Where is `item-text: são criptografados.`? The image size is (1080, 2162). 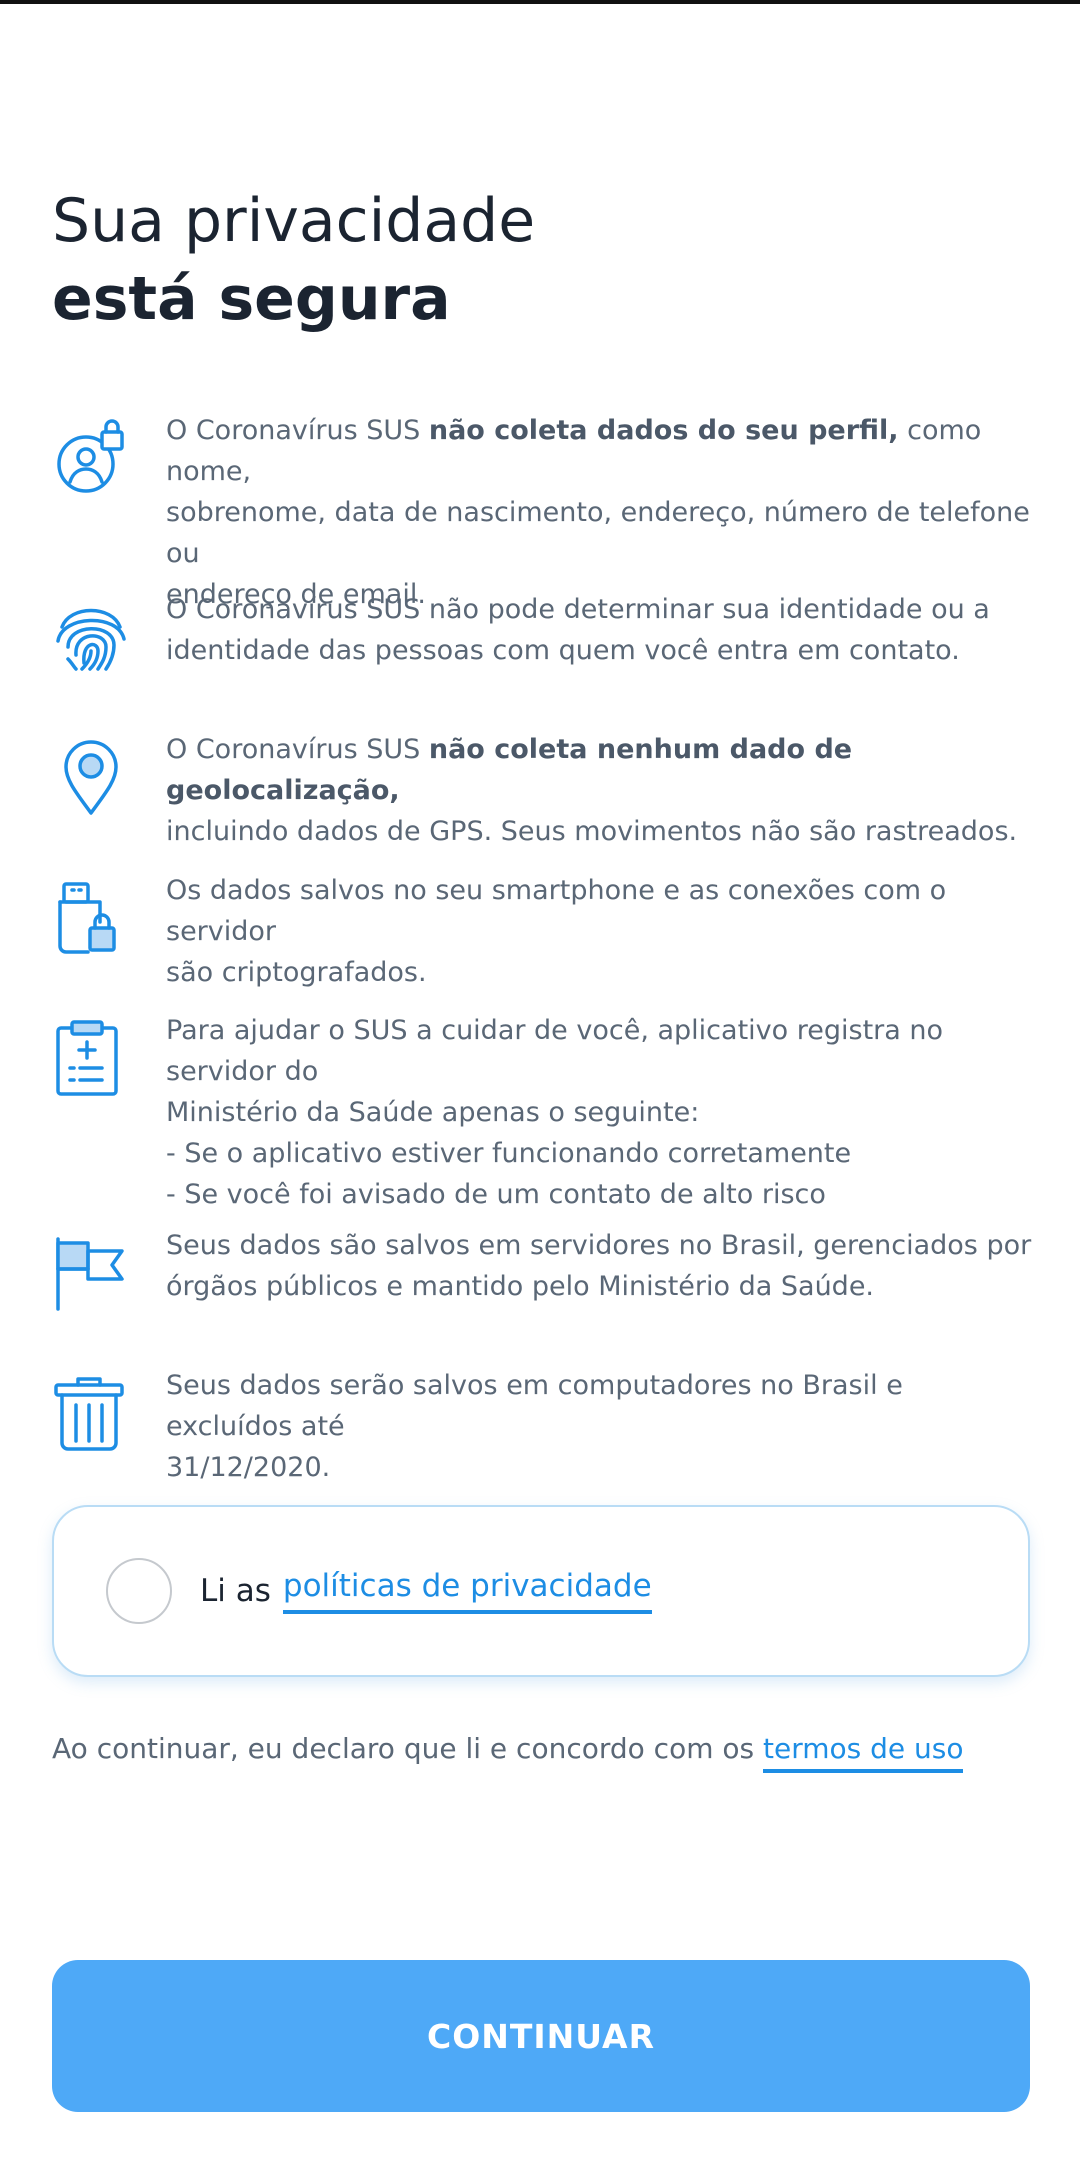 item-text: são criptografados. is located at coordinates (296, 972).